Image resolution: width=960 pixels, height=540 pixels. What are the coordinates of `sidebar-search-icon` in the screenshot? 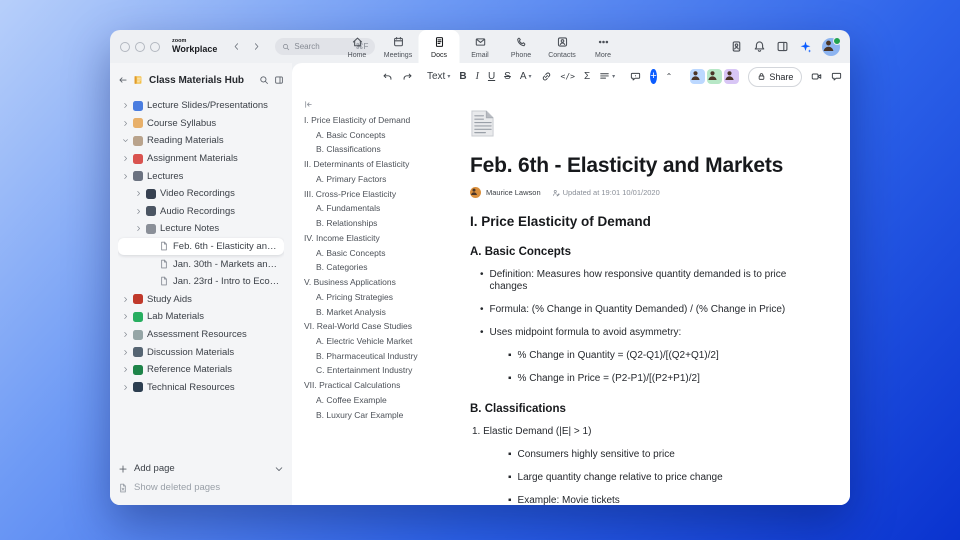 It's located at (264, 80).